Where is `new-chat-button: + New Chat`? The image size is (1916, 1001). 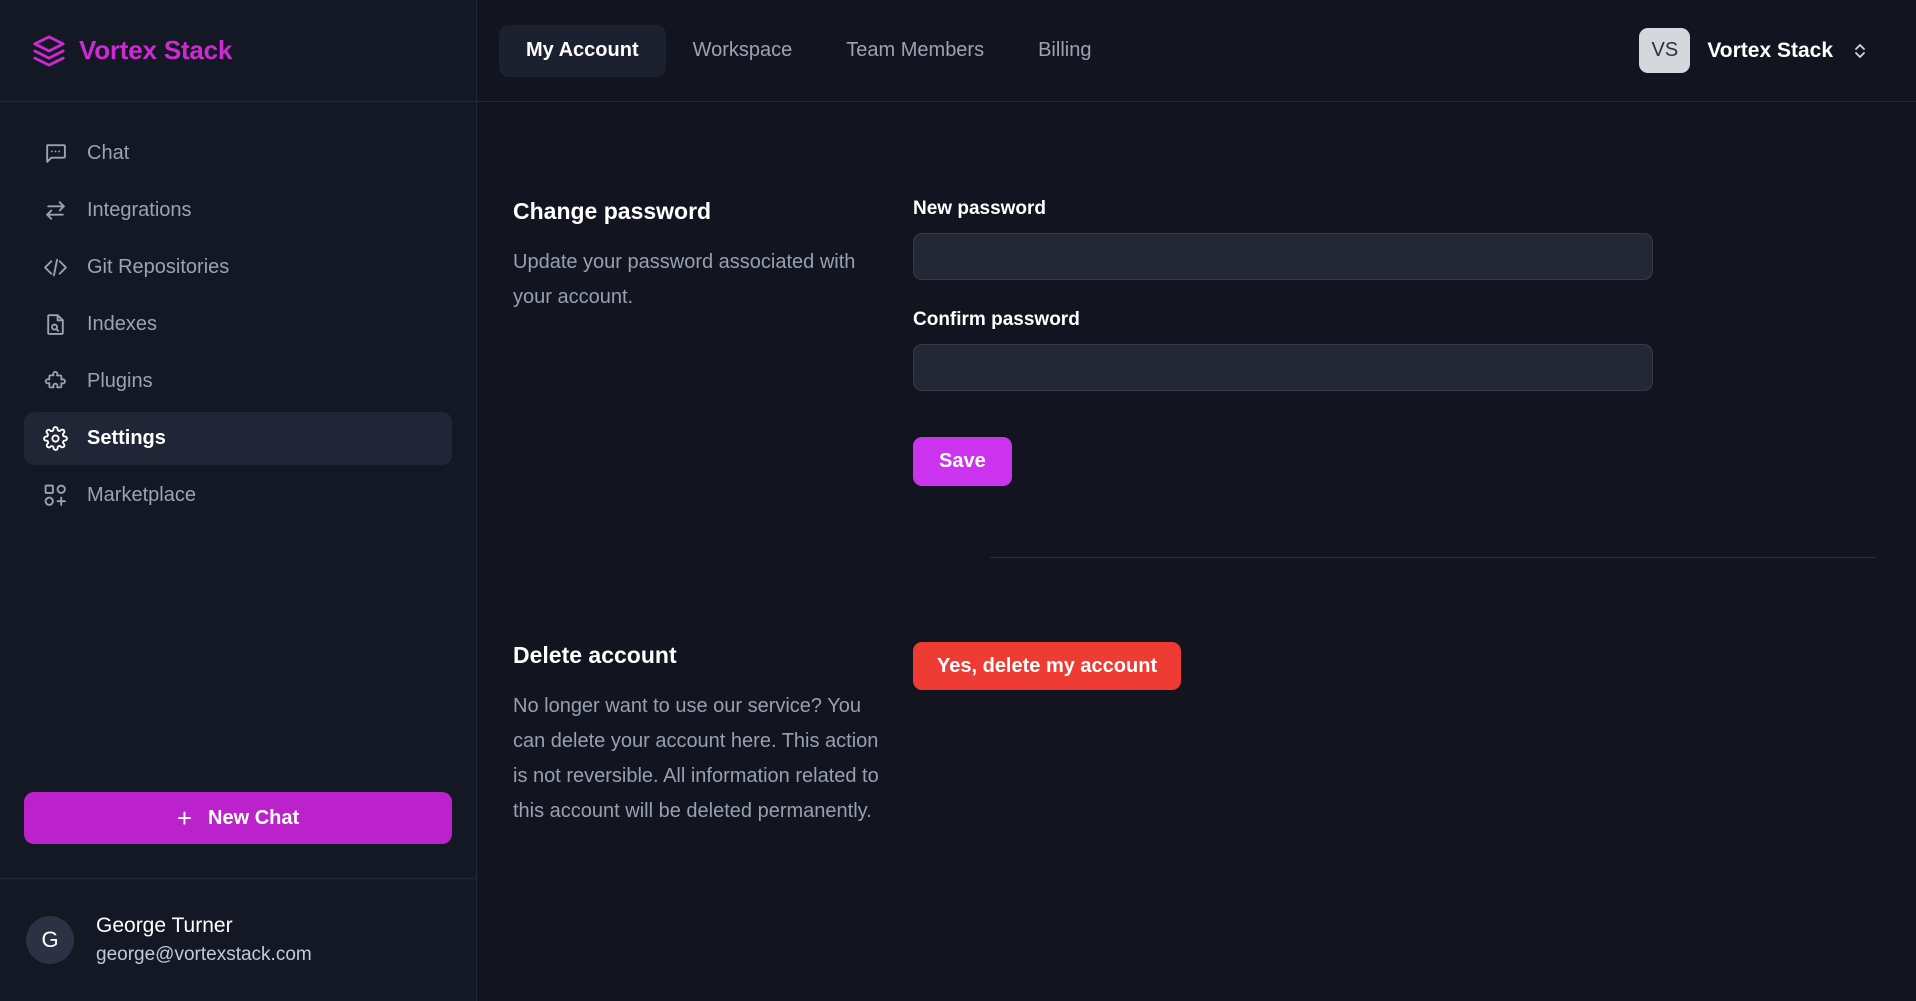 new-chat-button: + New Chat is located at coordinates (238, 818).